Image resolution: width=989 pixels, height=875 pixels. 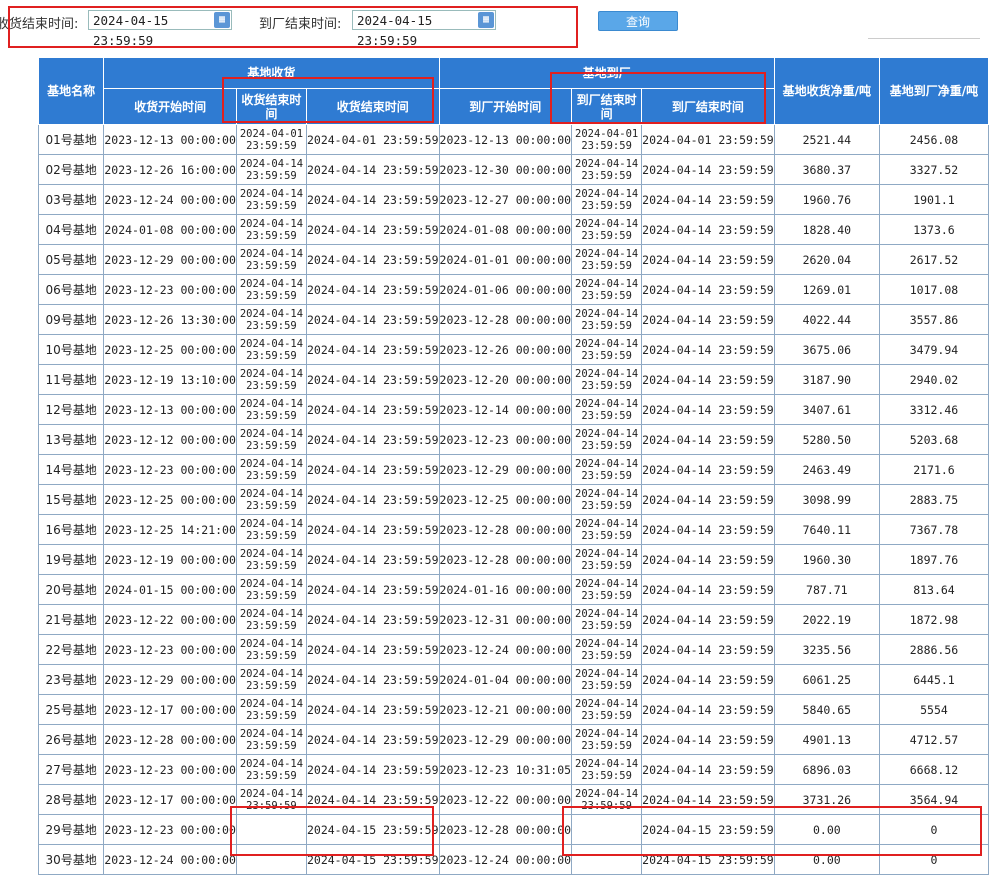 What do you see at coordinates (826, 619) in the screenshot?
I see `cell-receipt-net-weight: 2022.19` at bounding box center [826, 619].